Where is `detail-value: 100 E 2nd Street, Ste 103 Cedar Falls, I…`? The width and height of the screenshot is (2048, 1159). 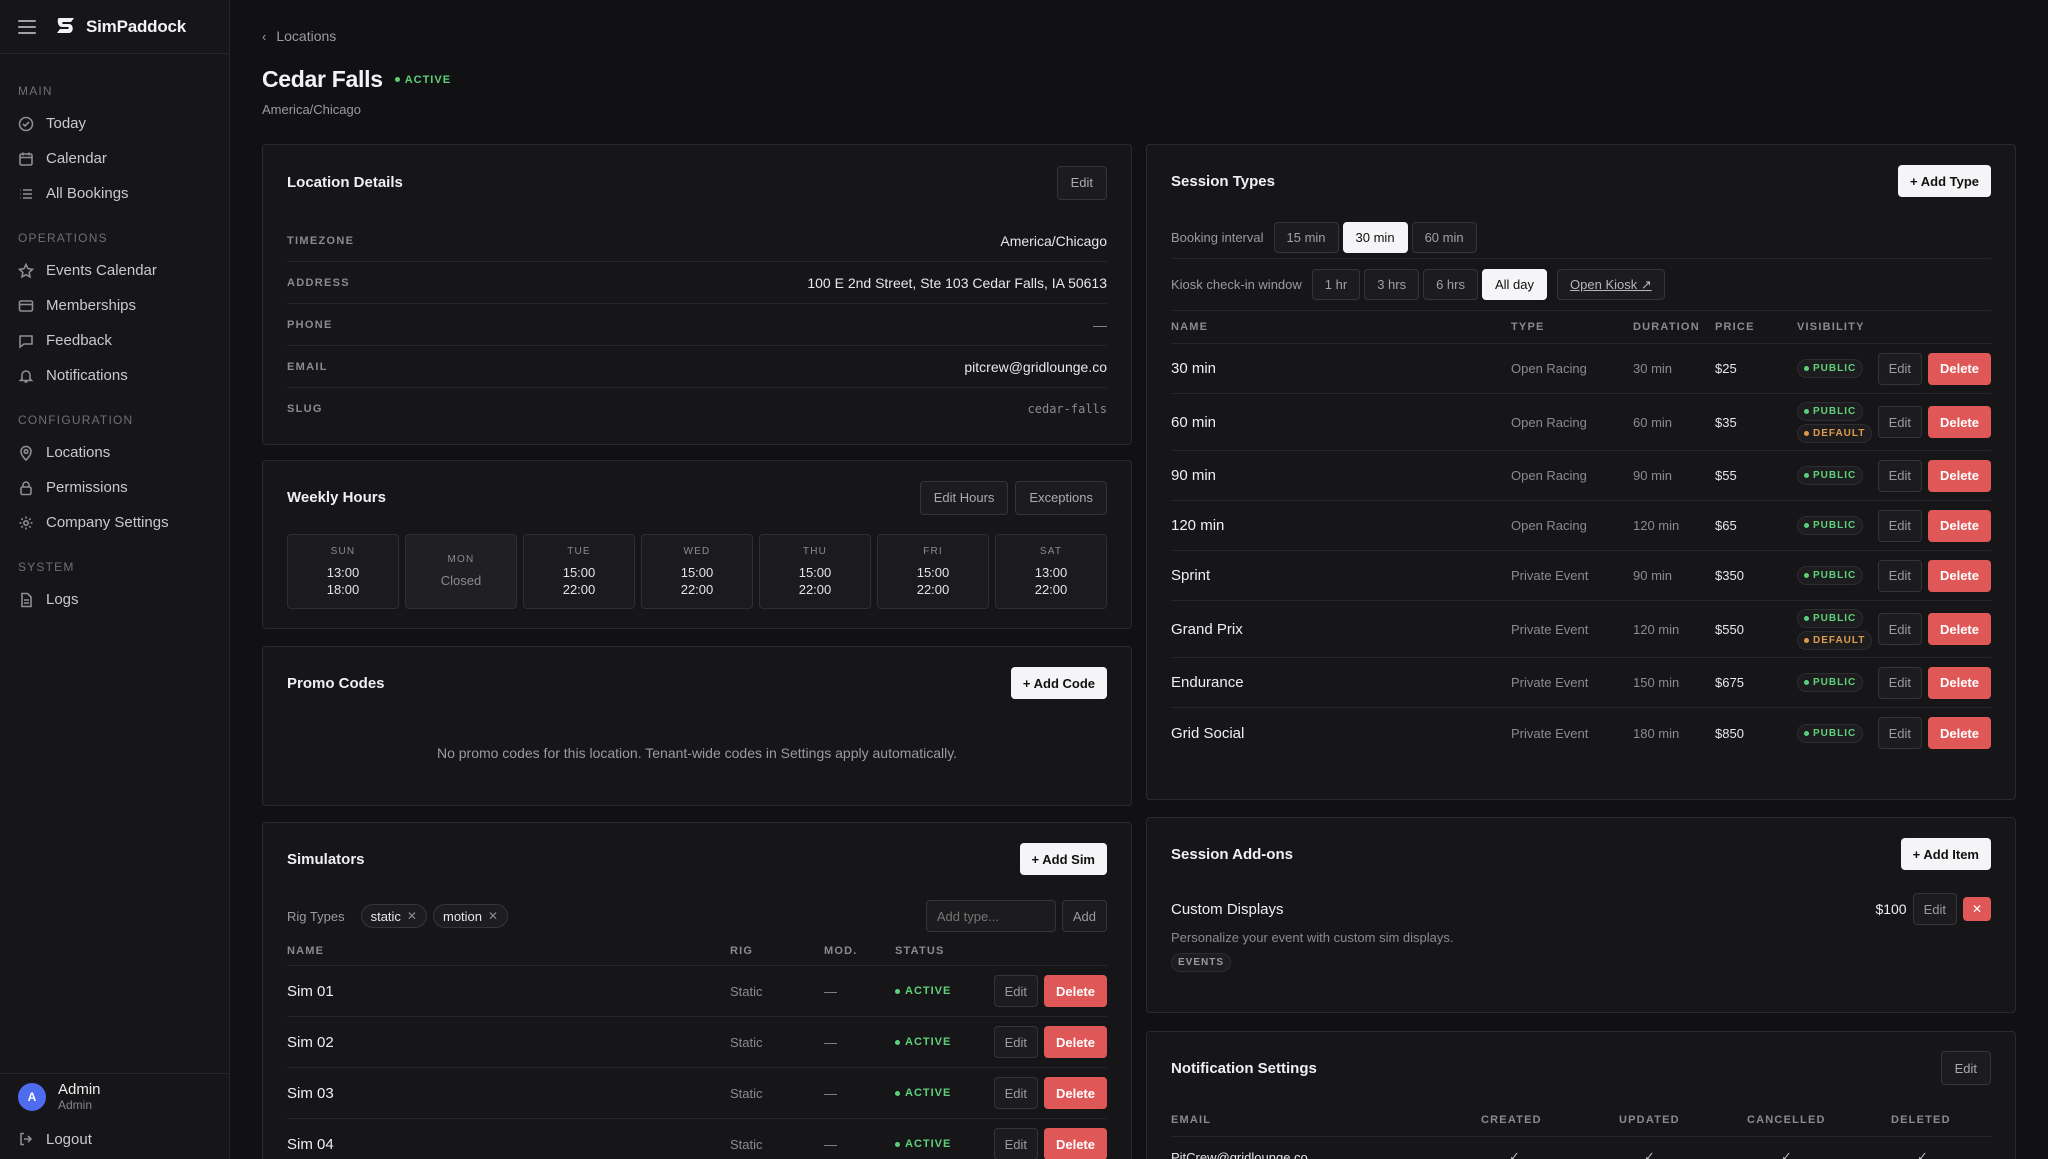
detail-value: 100 E 2nd Street, Ste 103 Cedar Falls, I… is located at coordinates (957, 282).